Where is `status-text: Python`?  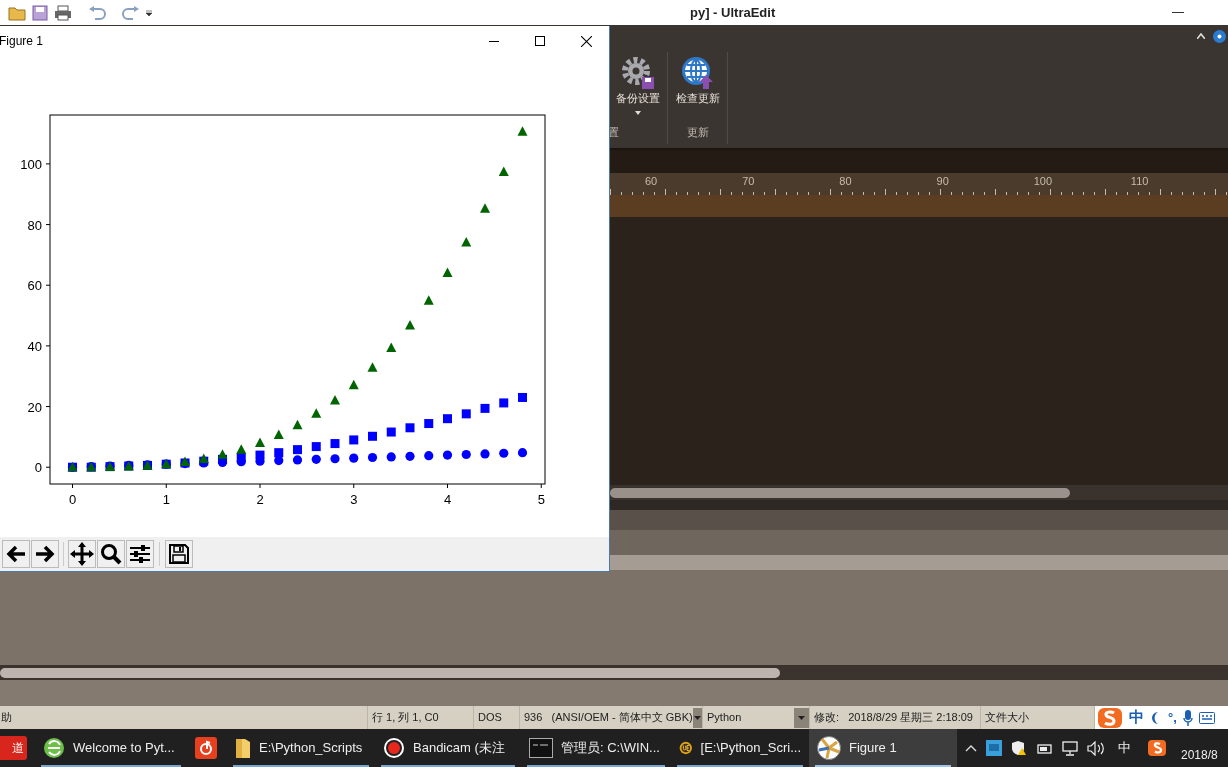
status-text: Python is located at coordinates (724, 718).